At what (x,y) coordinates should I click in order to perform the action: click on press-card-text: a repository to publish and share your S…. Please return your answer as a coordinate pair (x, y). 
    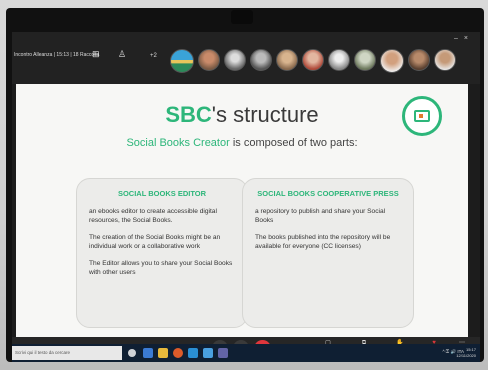
    Looking at the image, I should click on (320, 216).